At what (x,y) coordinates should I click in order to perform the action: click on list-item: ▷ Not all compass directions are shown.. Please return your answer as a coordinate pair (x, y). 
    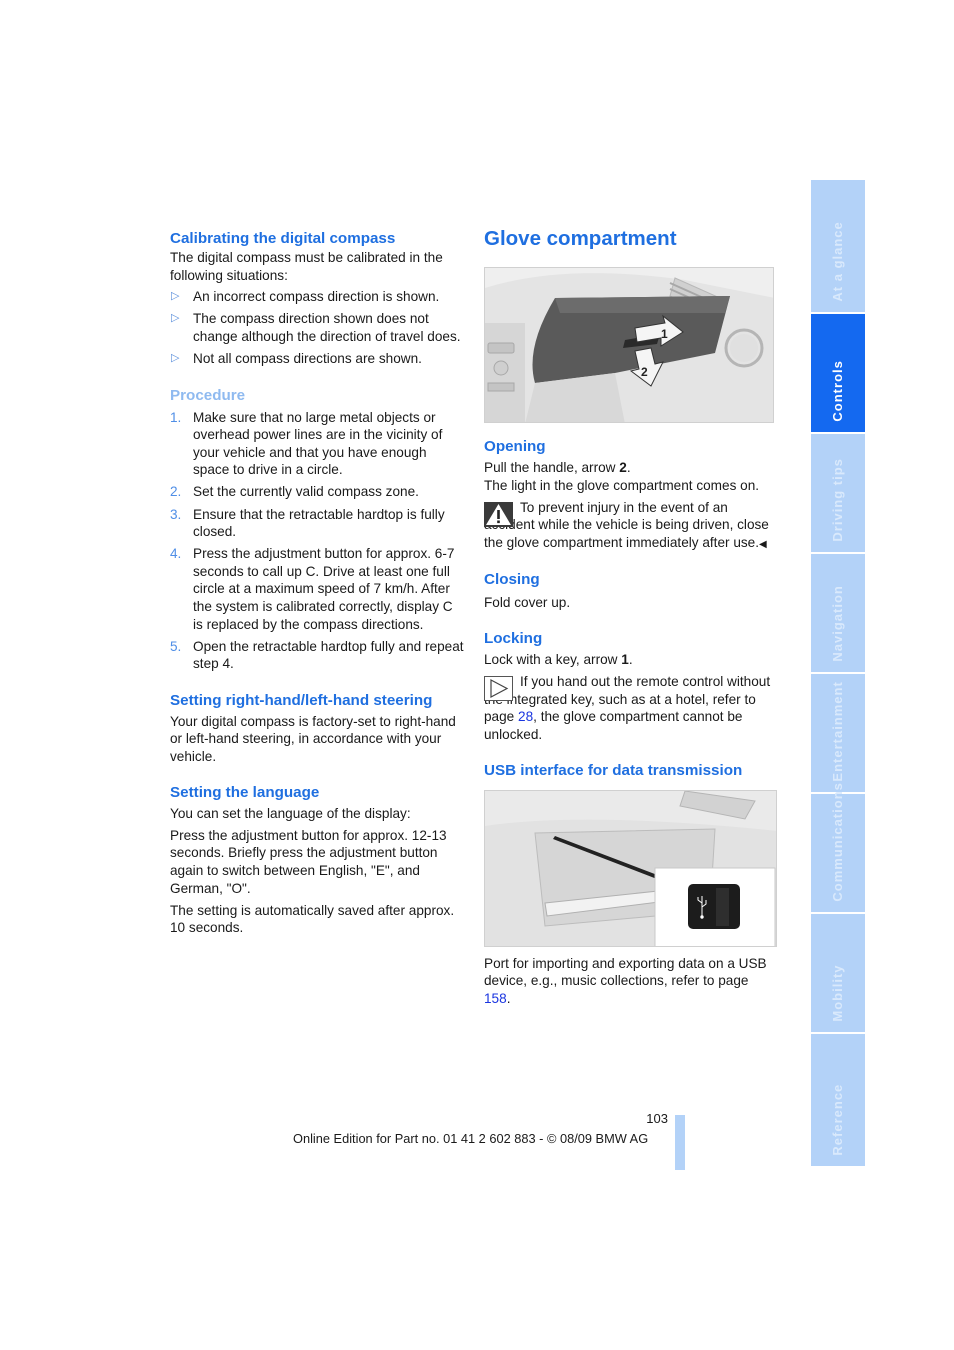
    Looking at the image, I should click on (296, 358).